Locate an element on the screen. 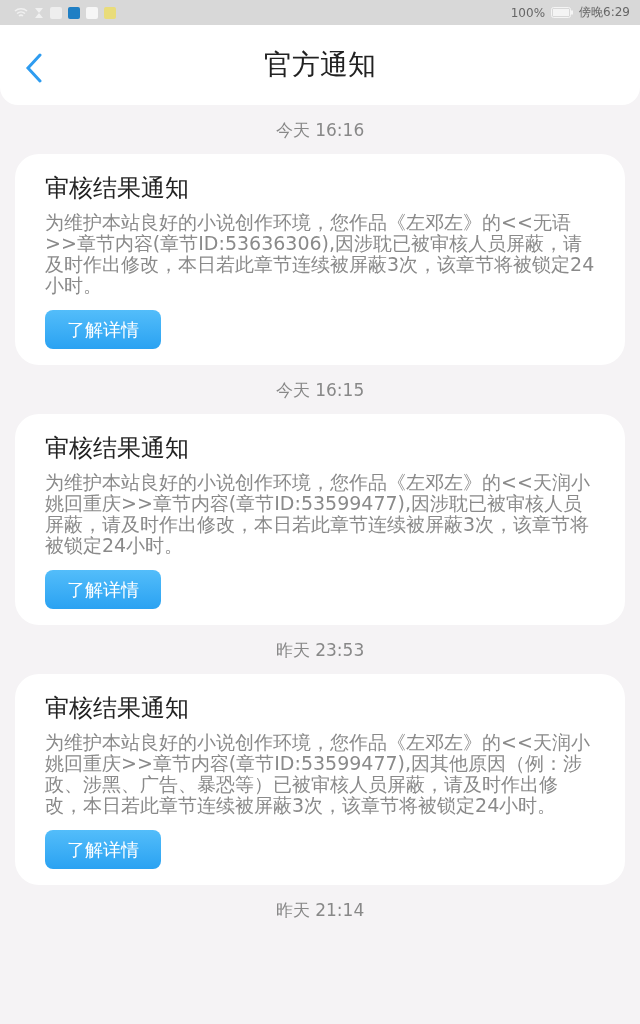  notification-text: 为维护本站良好的小说创作环境，您作品《左邓左》的<<天润小姚回重庆>>章节内容(章节ID:53599477),因其他原因（例：涉政、涉黑、广告、暴恐等）已被审核人员屏蔽，请及时作出修改，本日若此章节连续被屏蔽3次，该章节将被锁定24小时。 is located at coordinates (318, 774).